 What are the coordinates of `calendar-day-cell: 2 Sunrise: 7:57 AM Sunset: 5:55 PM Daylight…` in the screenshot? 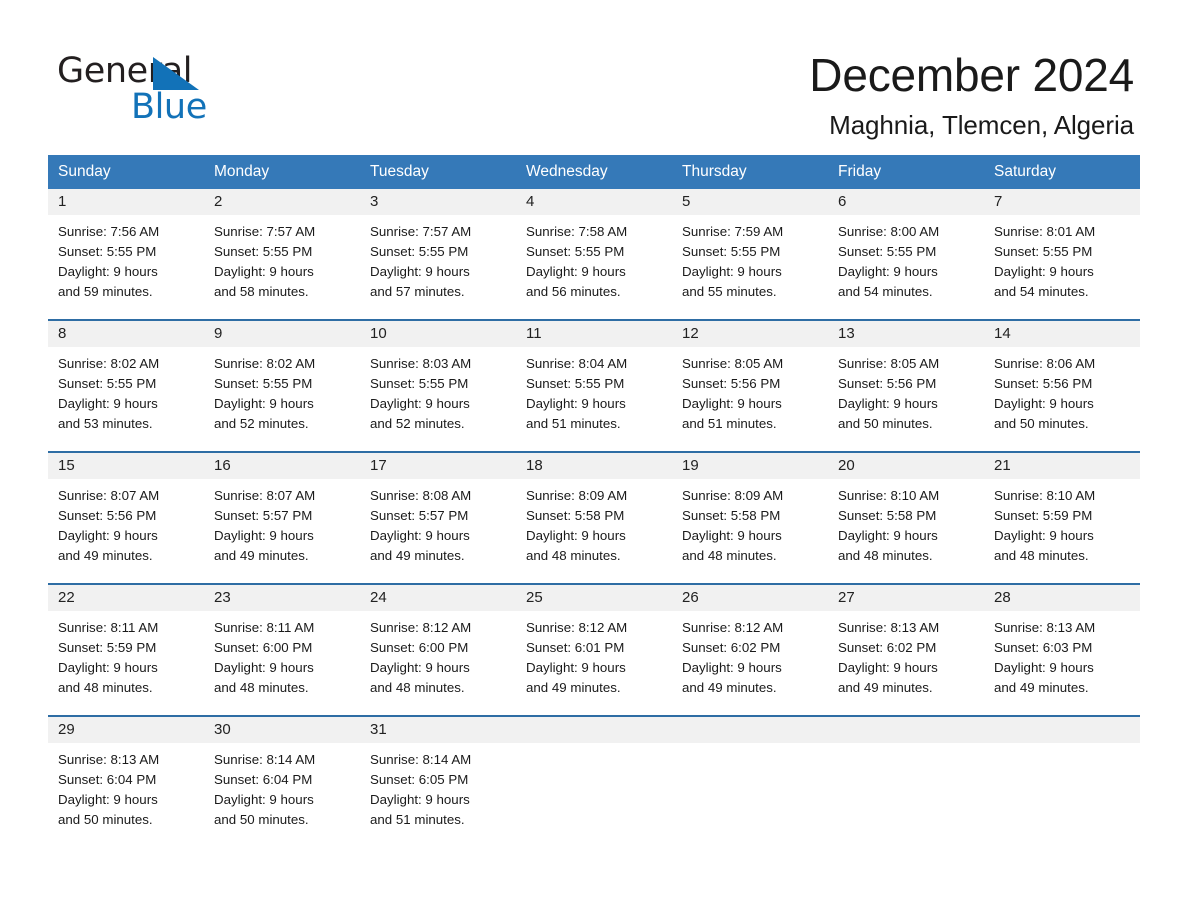 It's located at (282, 249).